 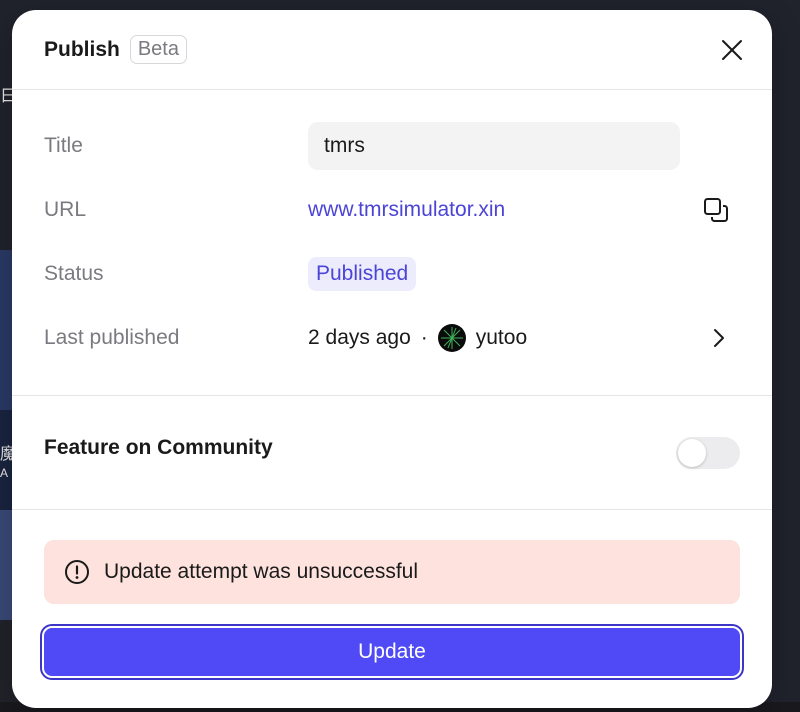 I want to click on toggle-knob, so click(x=692, y=453).